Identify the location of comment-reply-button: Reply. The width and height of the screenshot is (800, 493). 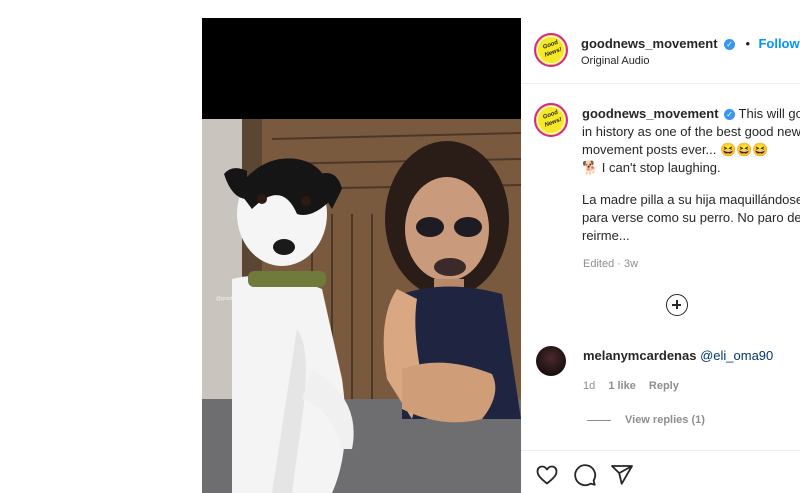
(664, 386).